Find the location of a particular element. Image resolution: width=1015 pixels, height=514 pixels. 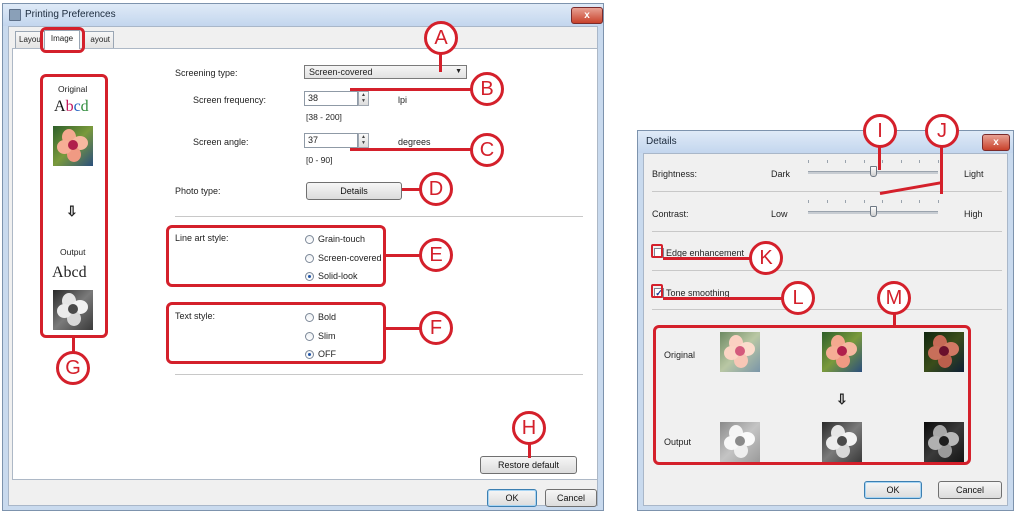

ok-button: OK is located at coordinates (512, 498).